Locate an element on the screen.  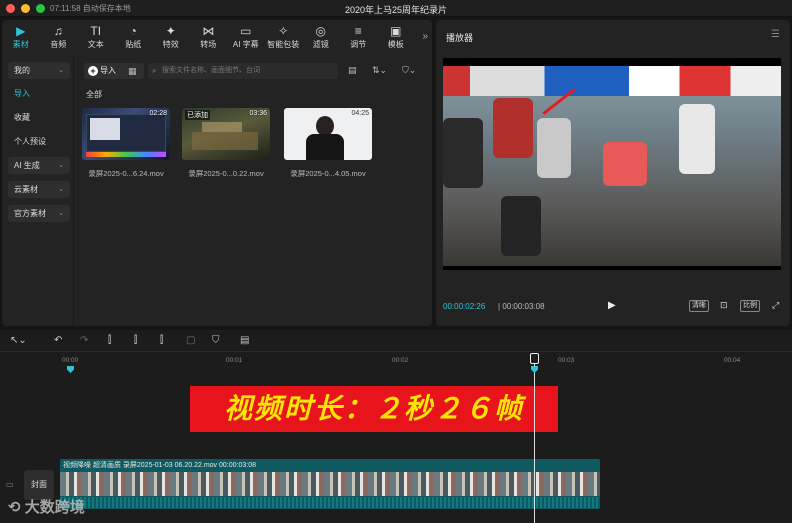
media-thumbnail: 已添加 03:36 is located at coordinates (226, 134).